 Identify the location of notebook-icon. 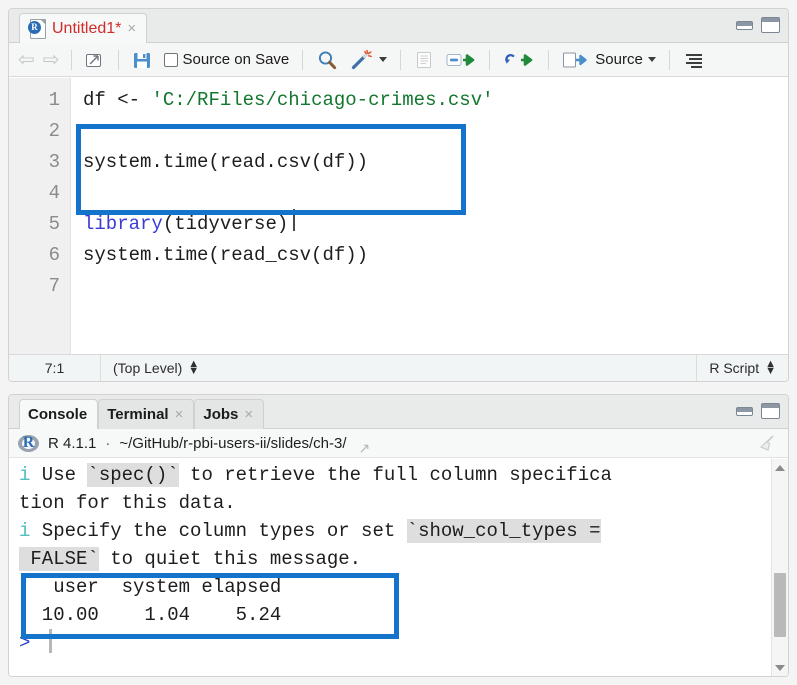
(424, 59).